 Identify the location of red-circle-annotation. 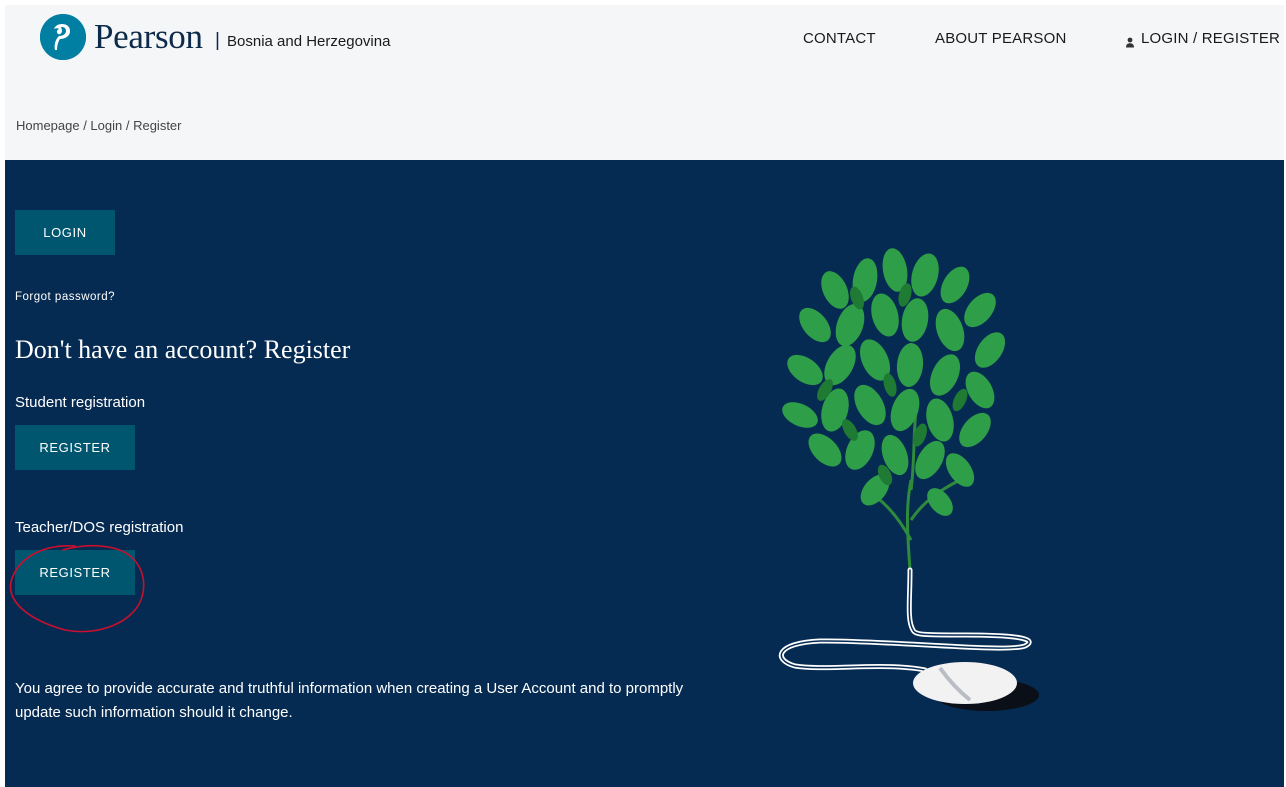
(77, 589).